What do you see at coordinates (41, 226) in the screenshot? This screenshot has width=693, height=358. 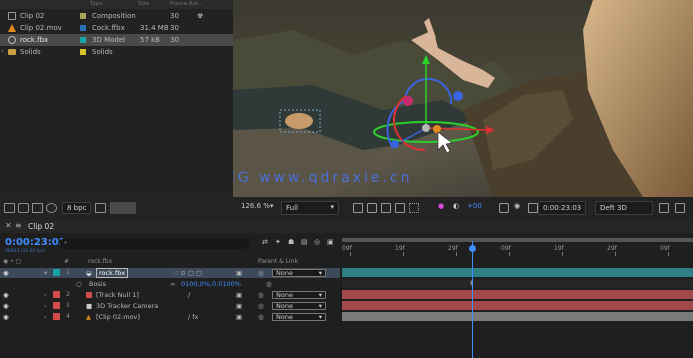 I see `tab-clip02: Clip 02` at bounding box center [41, 226].